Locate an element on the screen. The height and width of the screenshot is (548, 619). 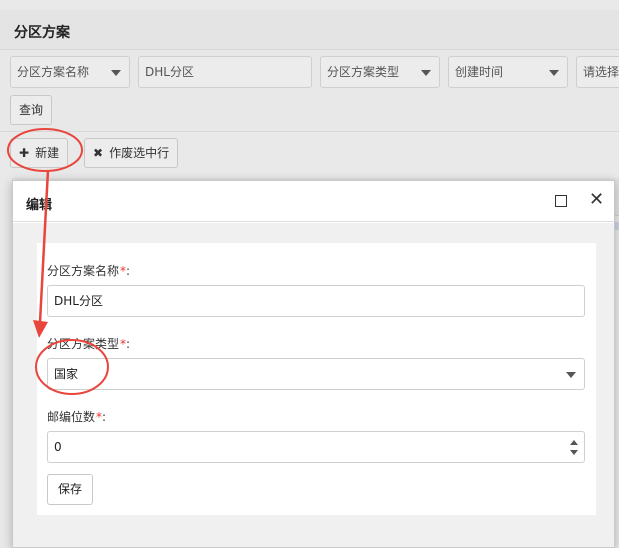
filter-scheme-name-select: 分区方案名称 is located at coordinates (70, 72).